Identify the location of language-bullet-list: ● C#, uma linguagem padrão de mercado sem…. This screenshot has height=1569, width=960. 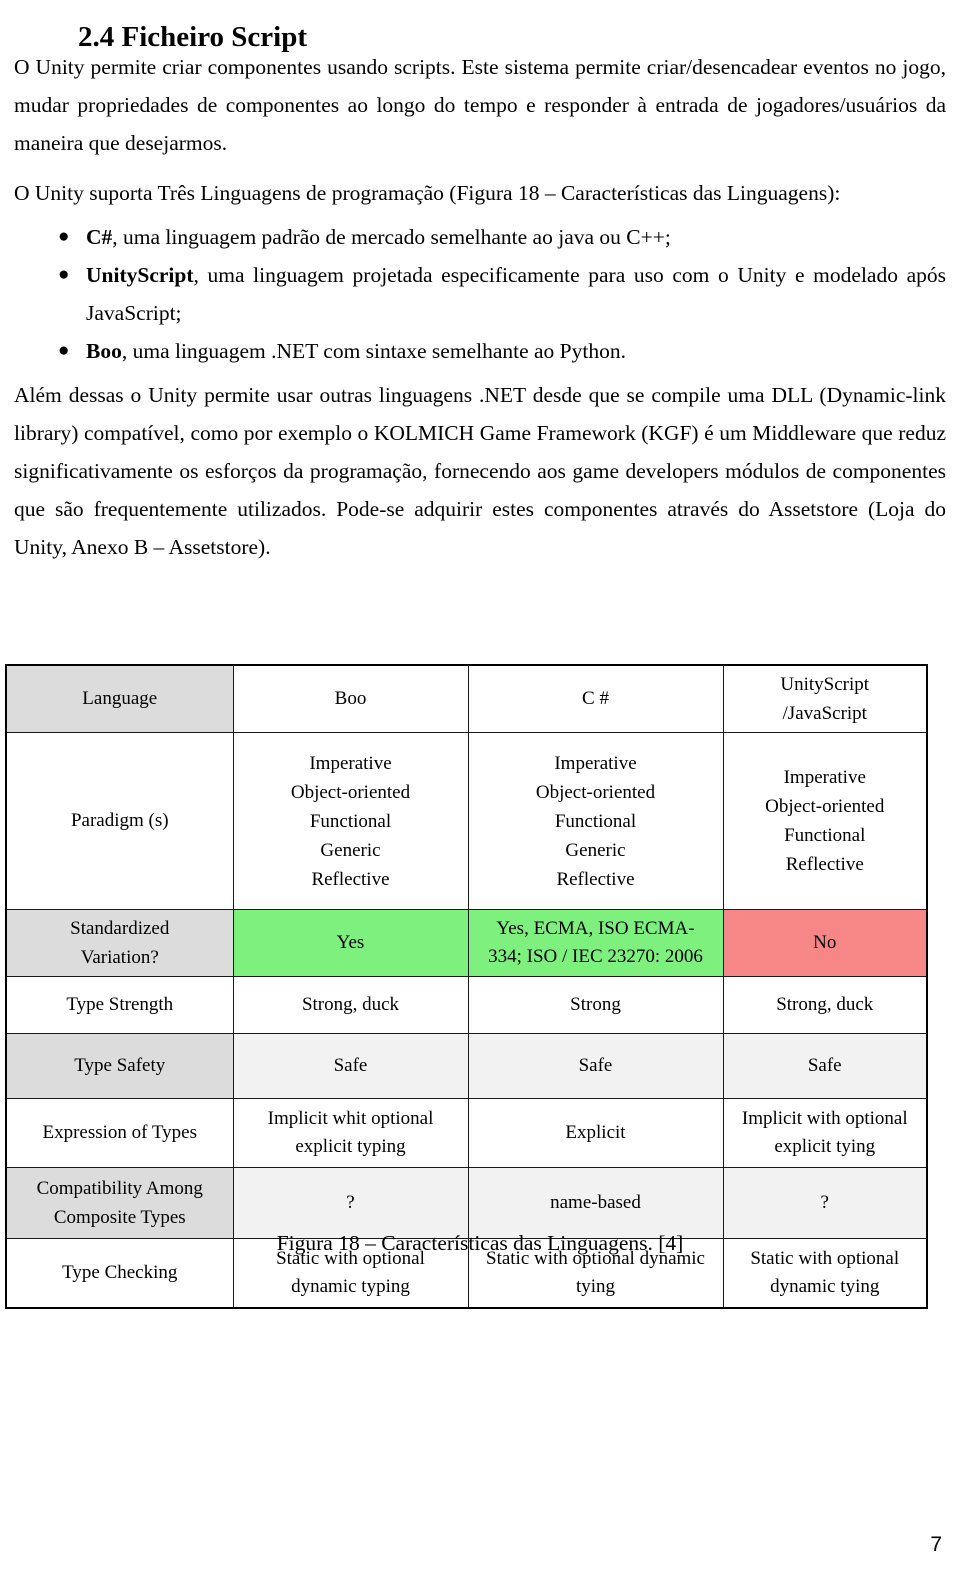
(480, 294).